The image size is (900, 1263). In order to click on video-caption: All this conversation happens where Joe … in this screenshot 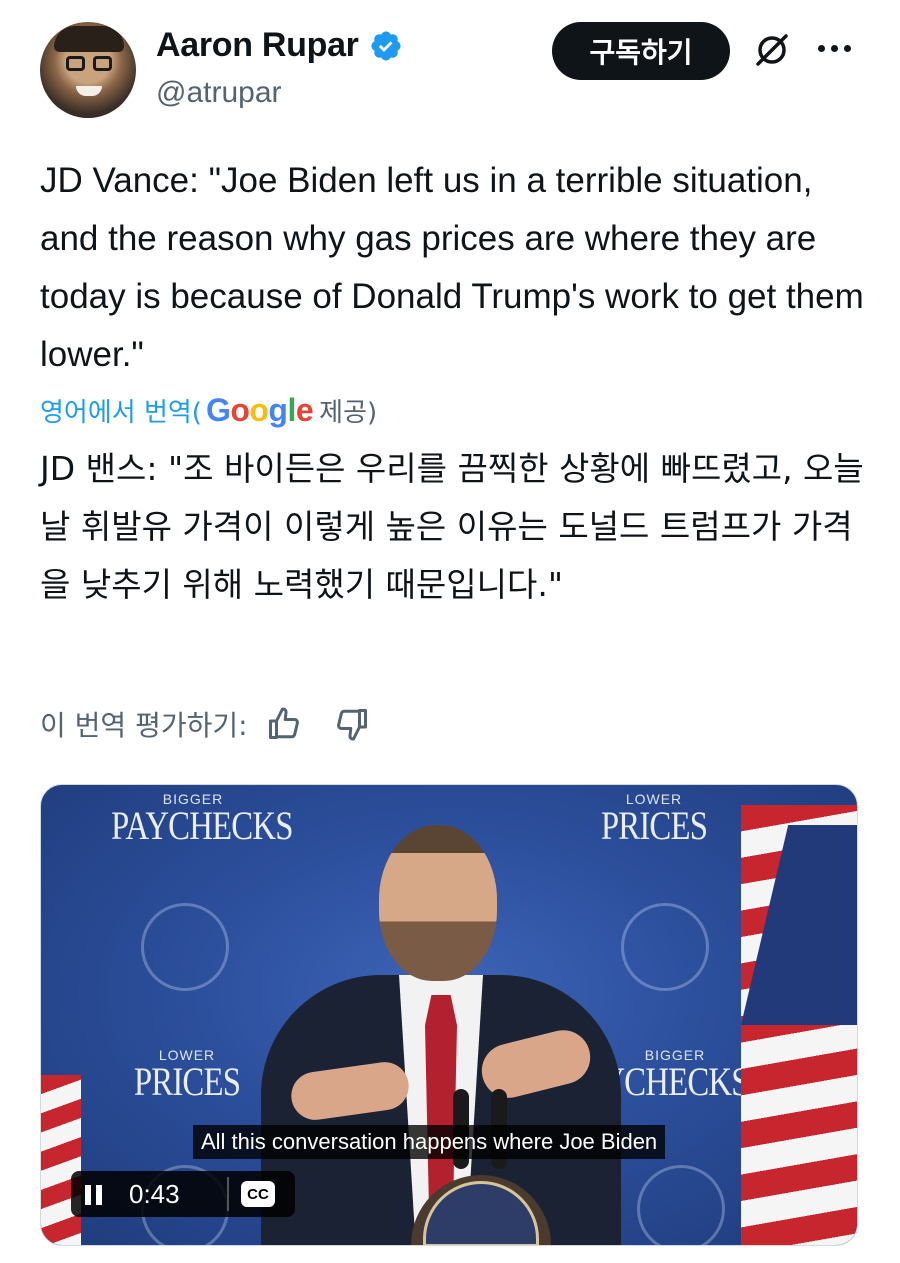, I will do `click(429, 1142)`.